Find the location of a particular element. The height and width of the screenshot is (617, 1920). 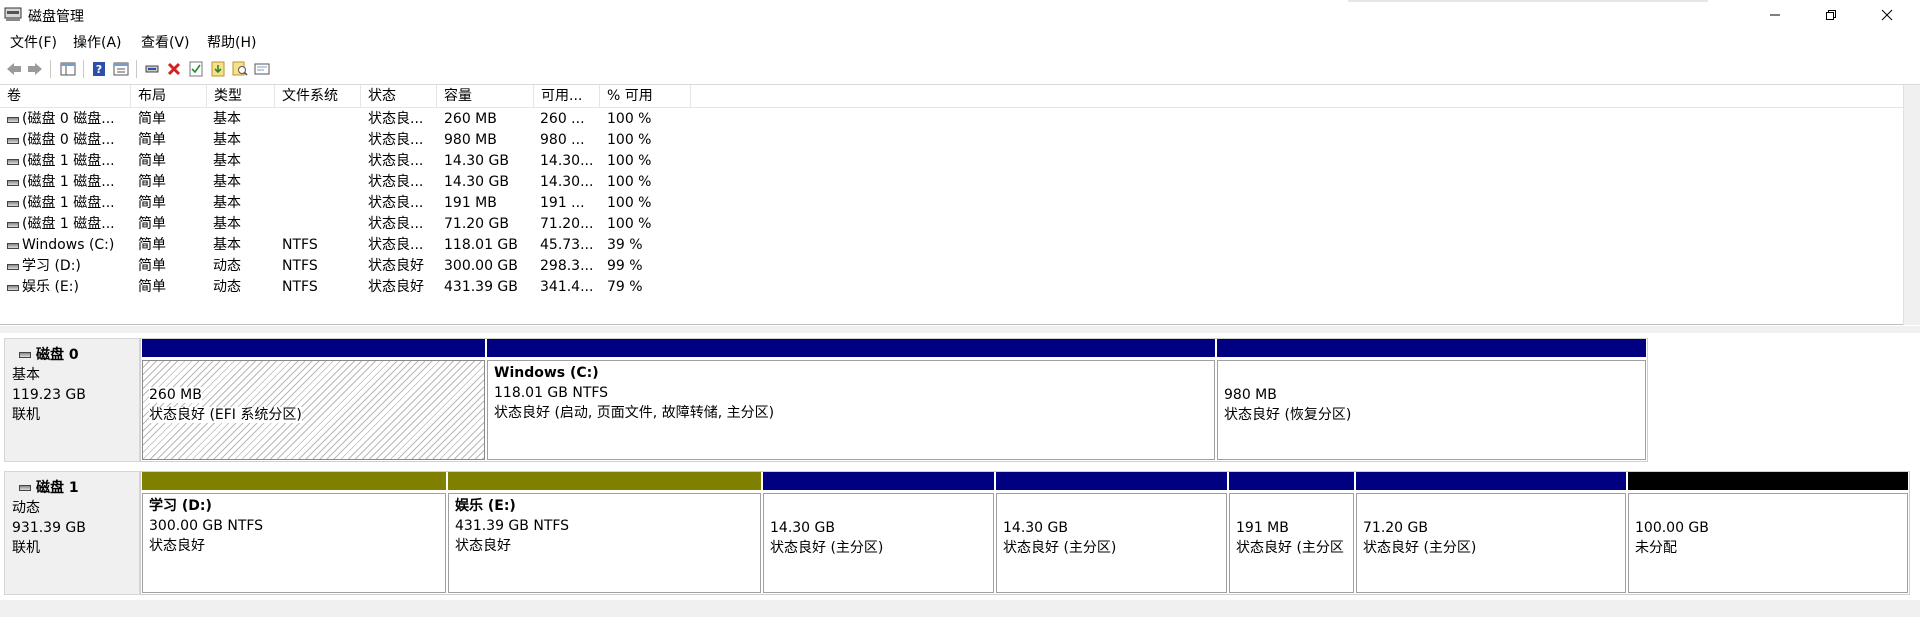

column-header-capacity: 容量 is located at coordinates (485, 96).